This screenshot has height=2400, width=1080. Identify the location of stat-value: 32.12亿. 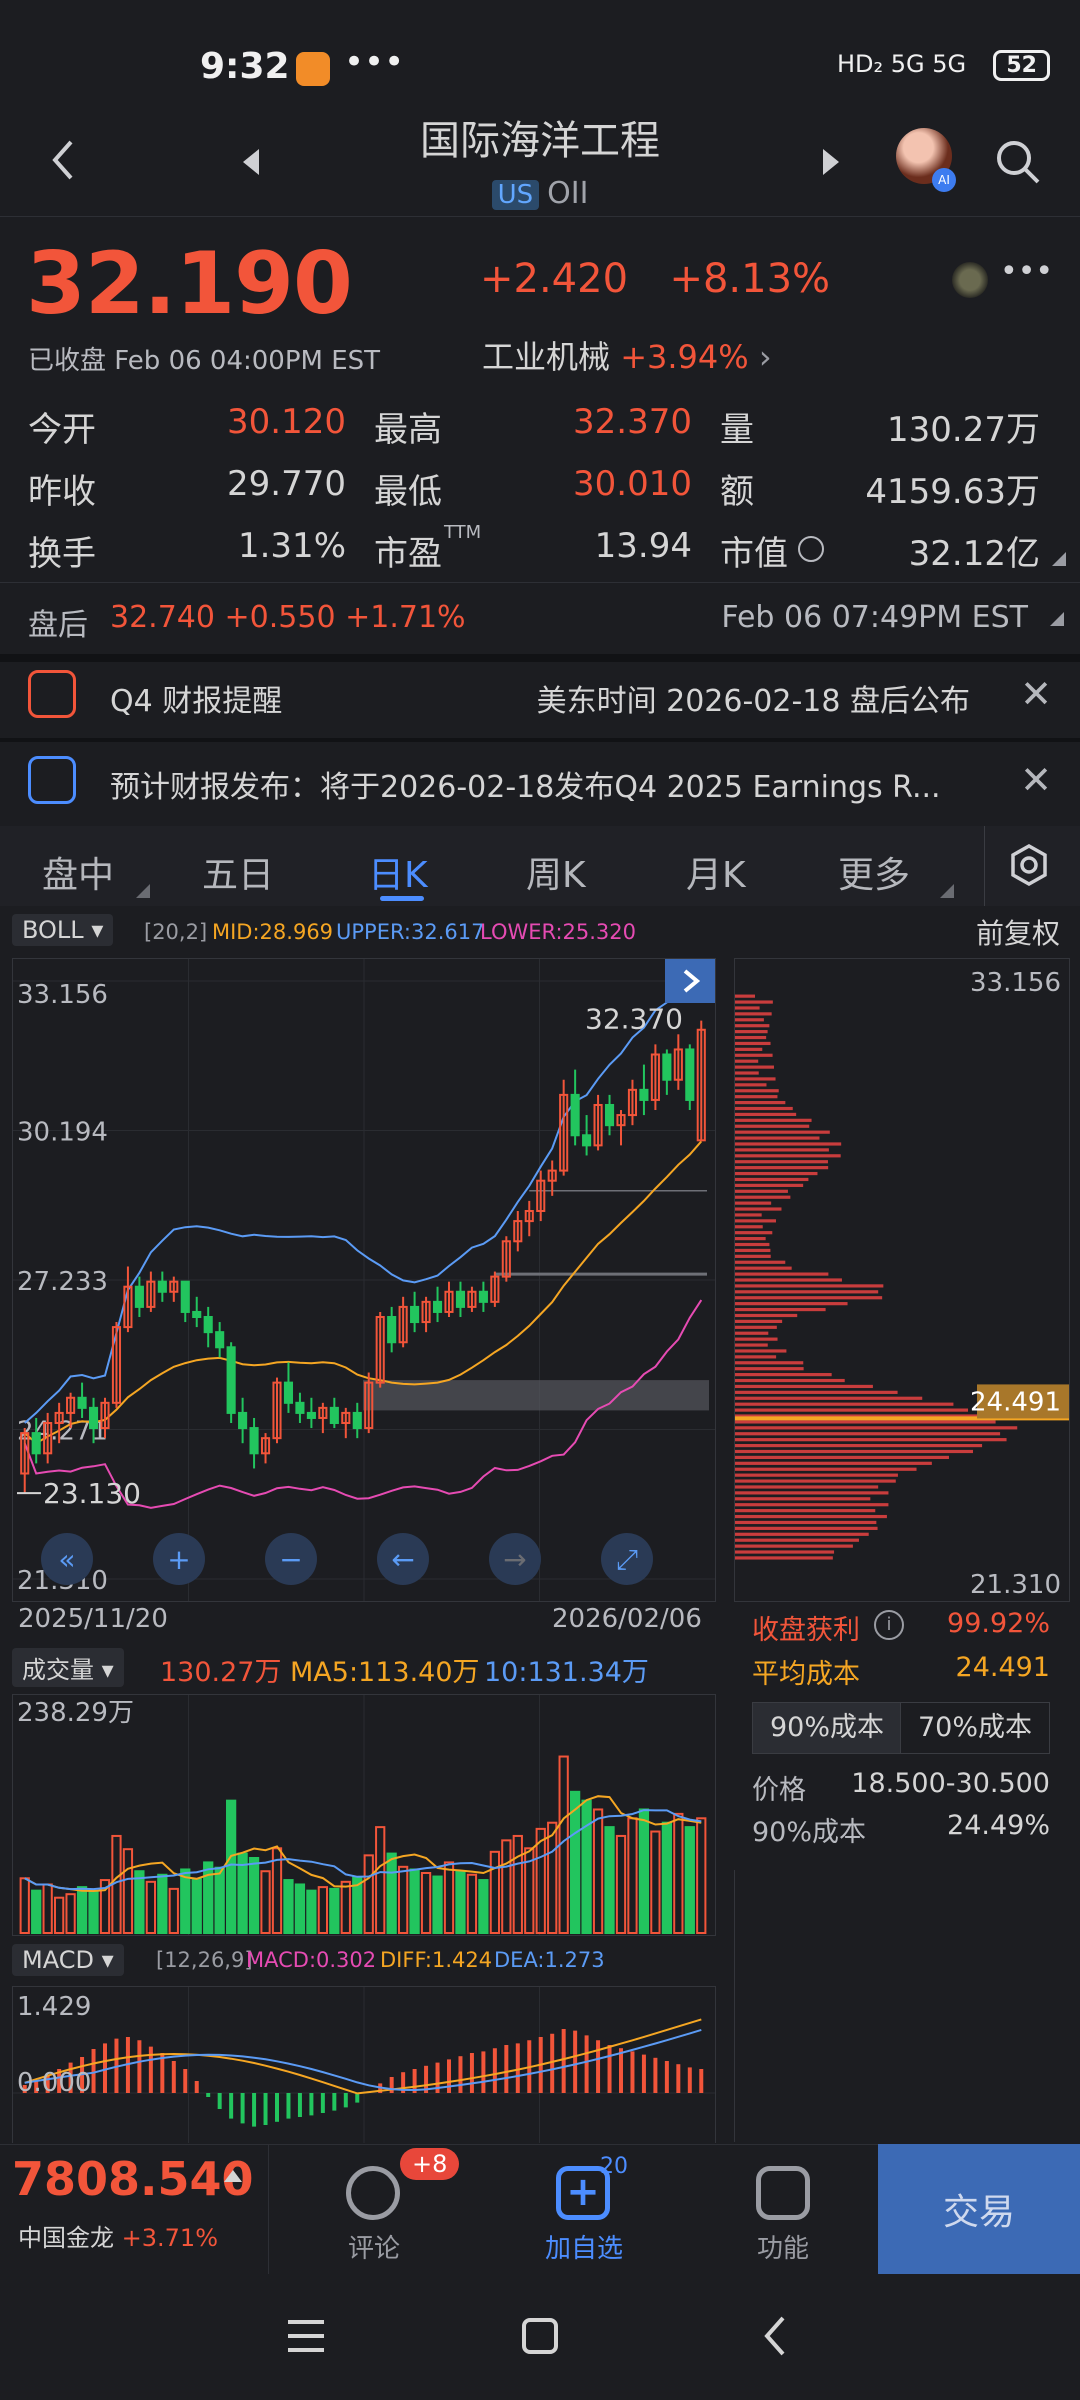
(974, 554).